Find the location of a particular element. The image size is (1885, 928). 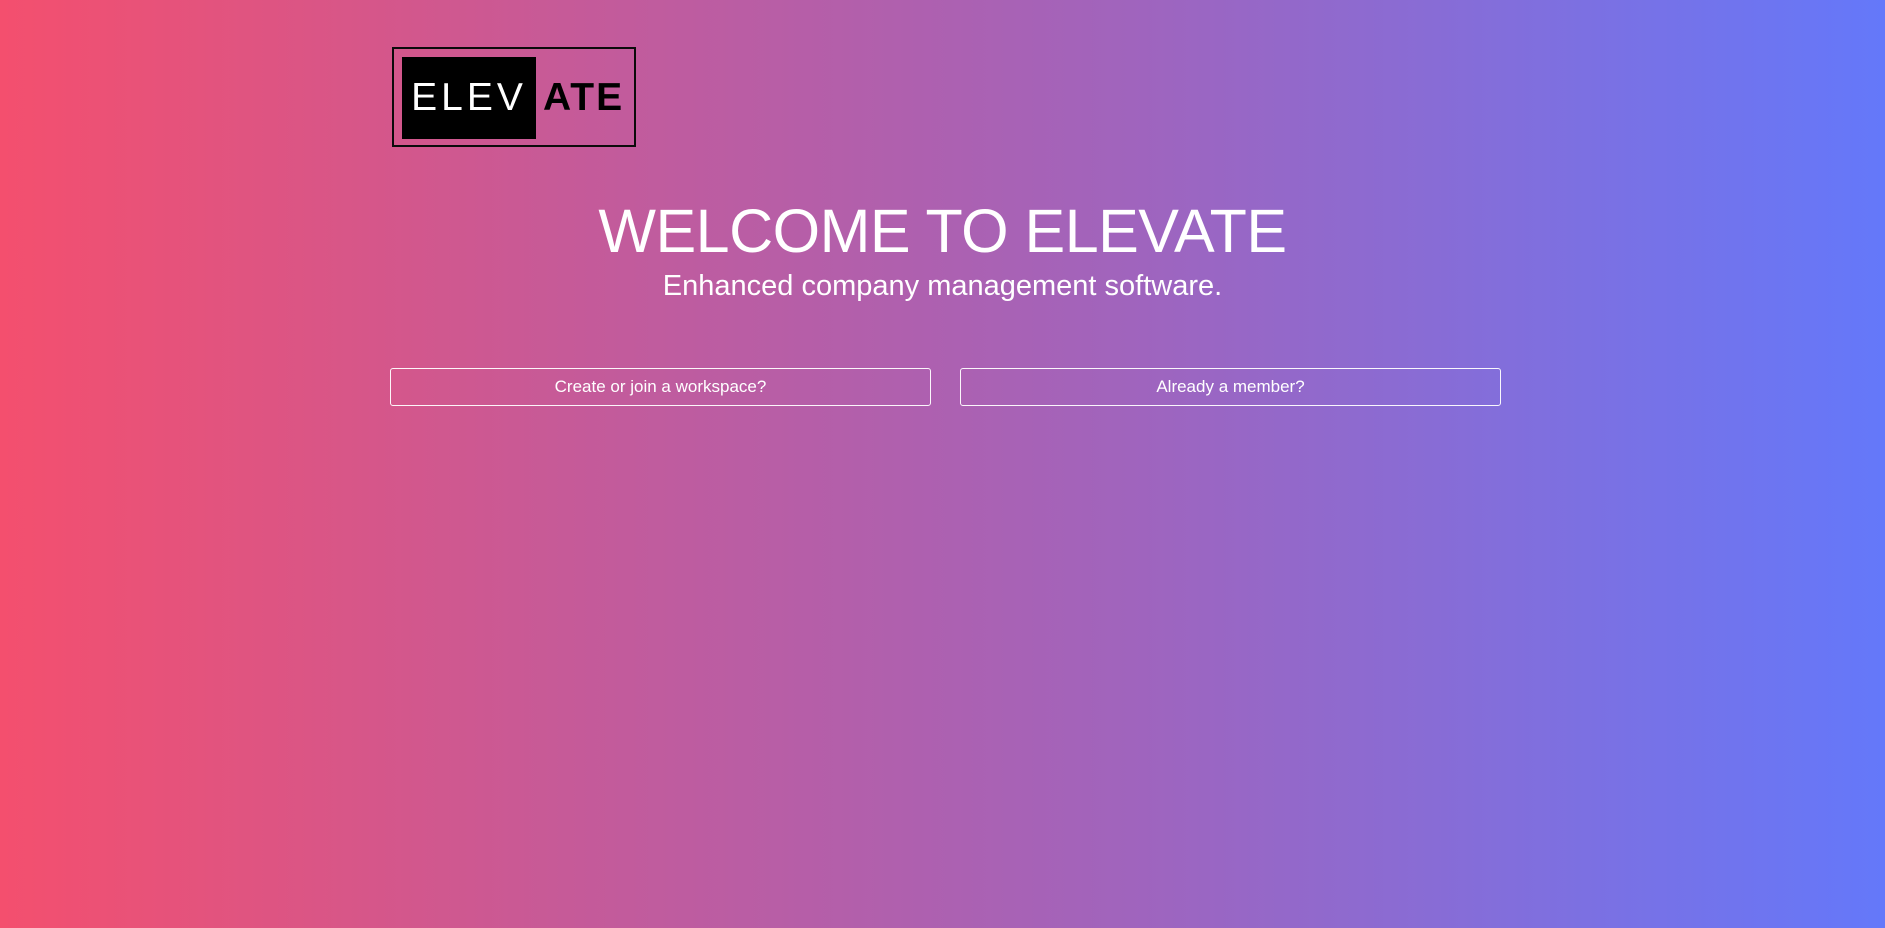

elevate-logo: ELEV ATE is located at coordinates (514, 97).